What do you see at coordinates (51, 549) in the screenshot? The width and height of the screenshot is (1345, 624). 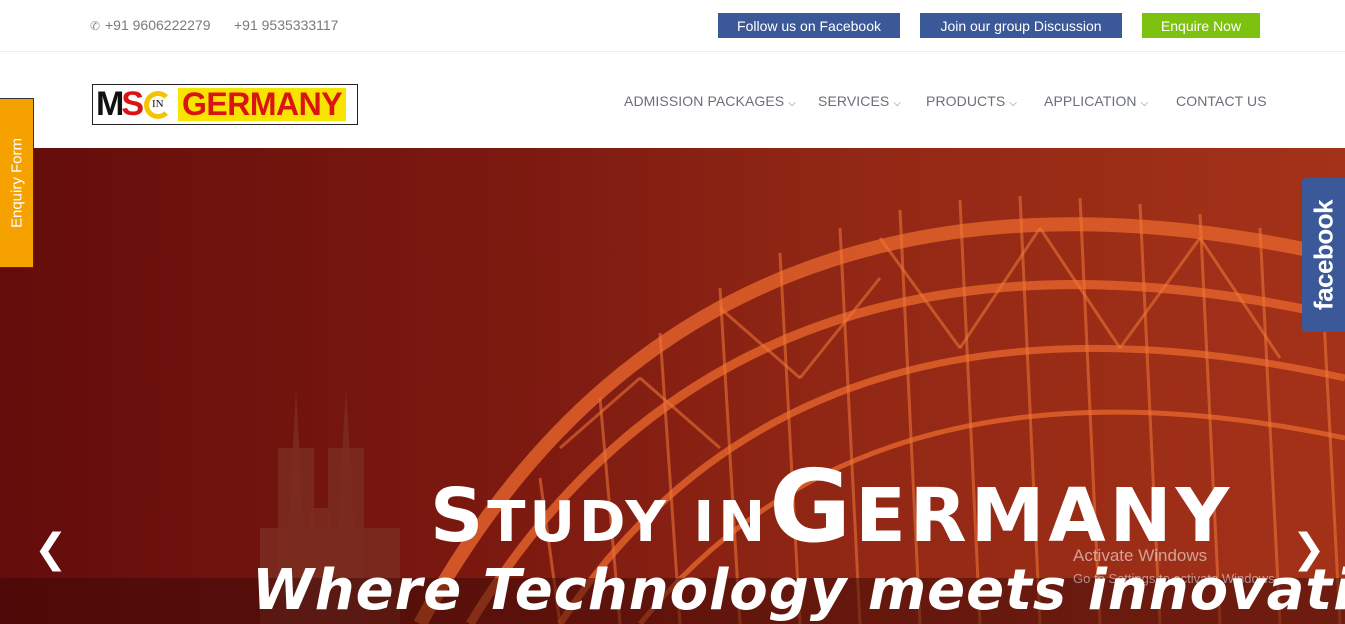 I see `slider-prev-icon: ❮` at bounding box center [51, 549].